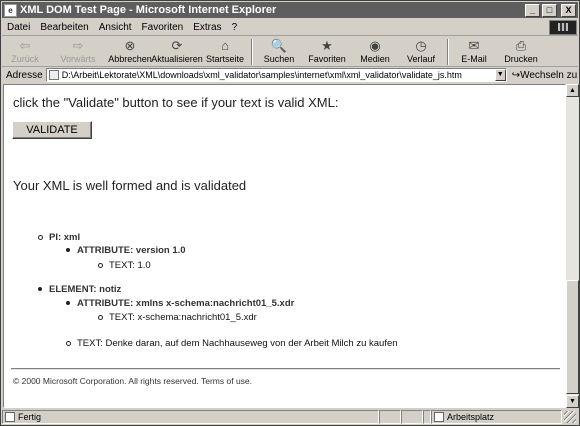 The width and height of the screenshot is (580, 426). I want to click on menu-ansicht: Ansicht, so click(115, 27).